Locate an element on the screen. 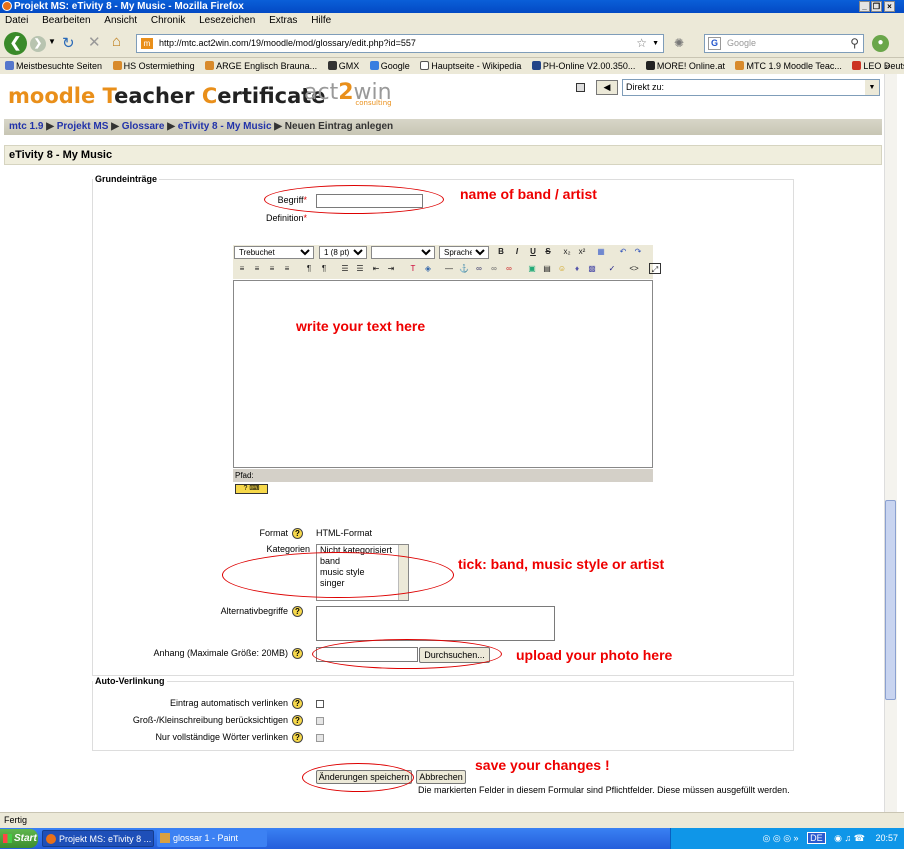  image-icon: ▣ is located at coordinates (532, 268).